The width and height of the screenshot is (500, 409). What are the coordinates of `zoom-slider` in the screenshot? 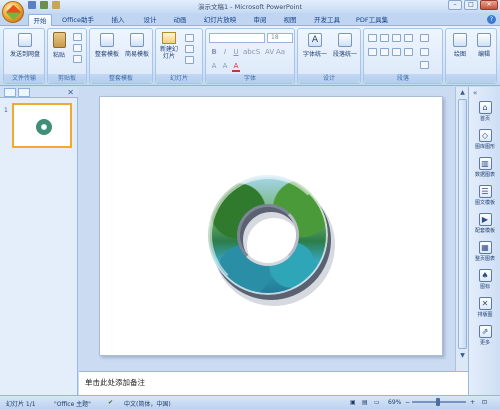 It's located at (439, 402).